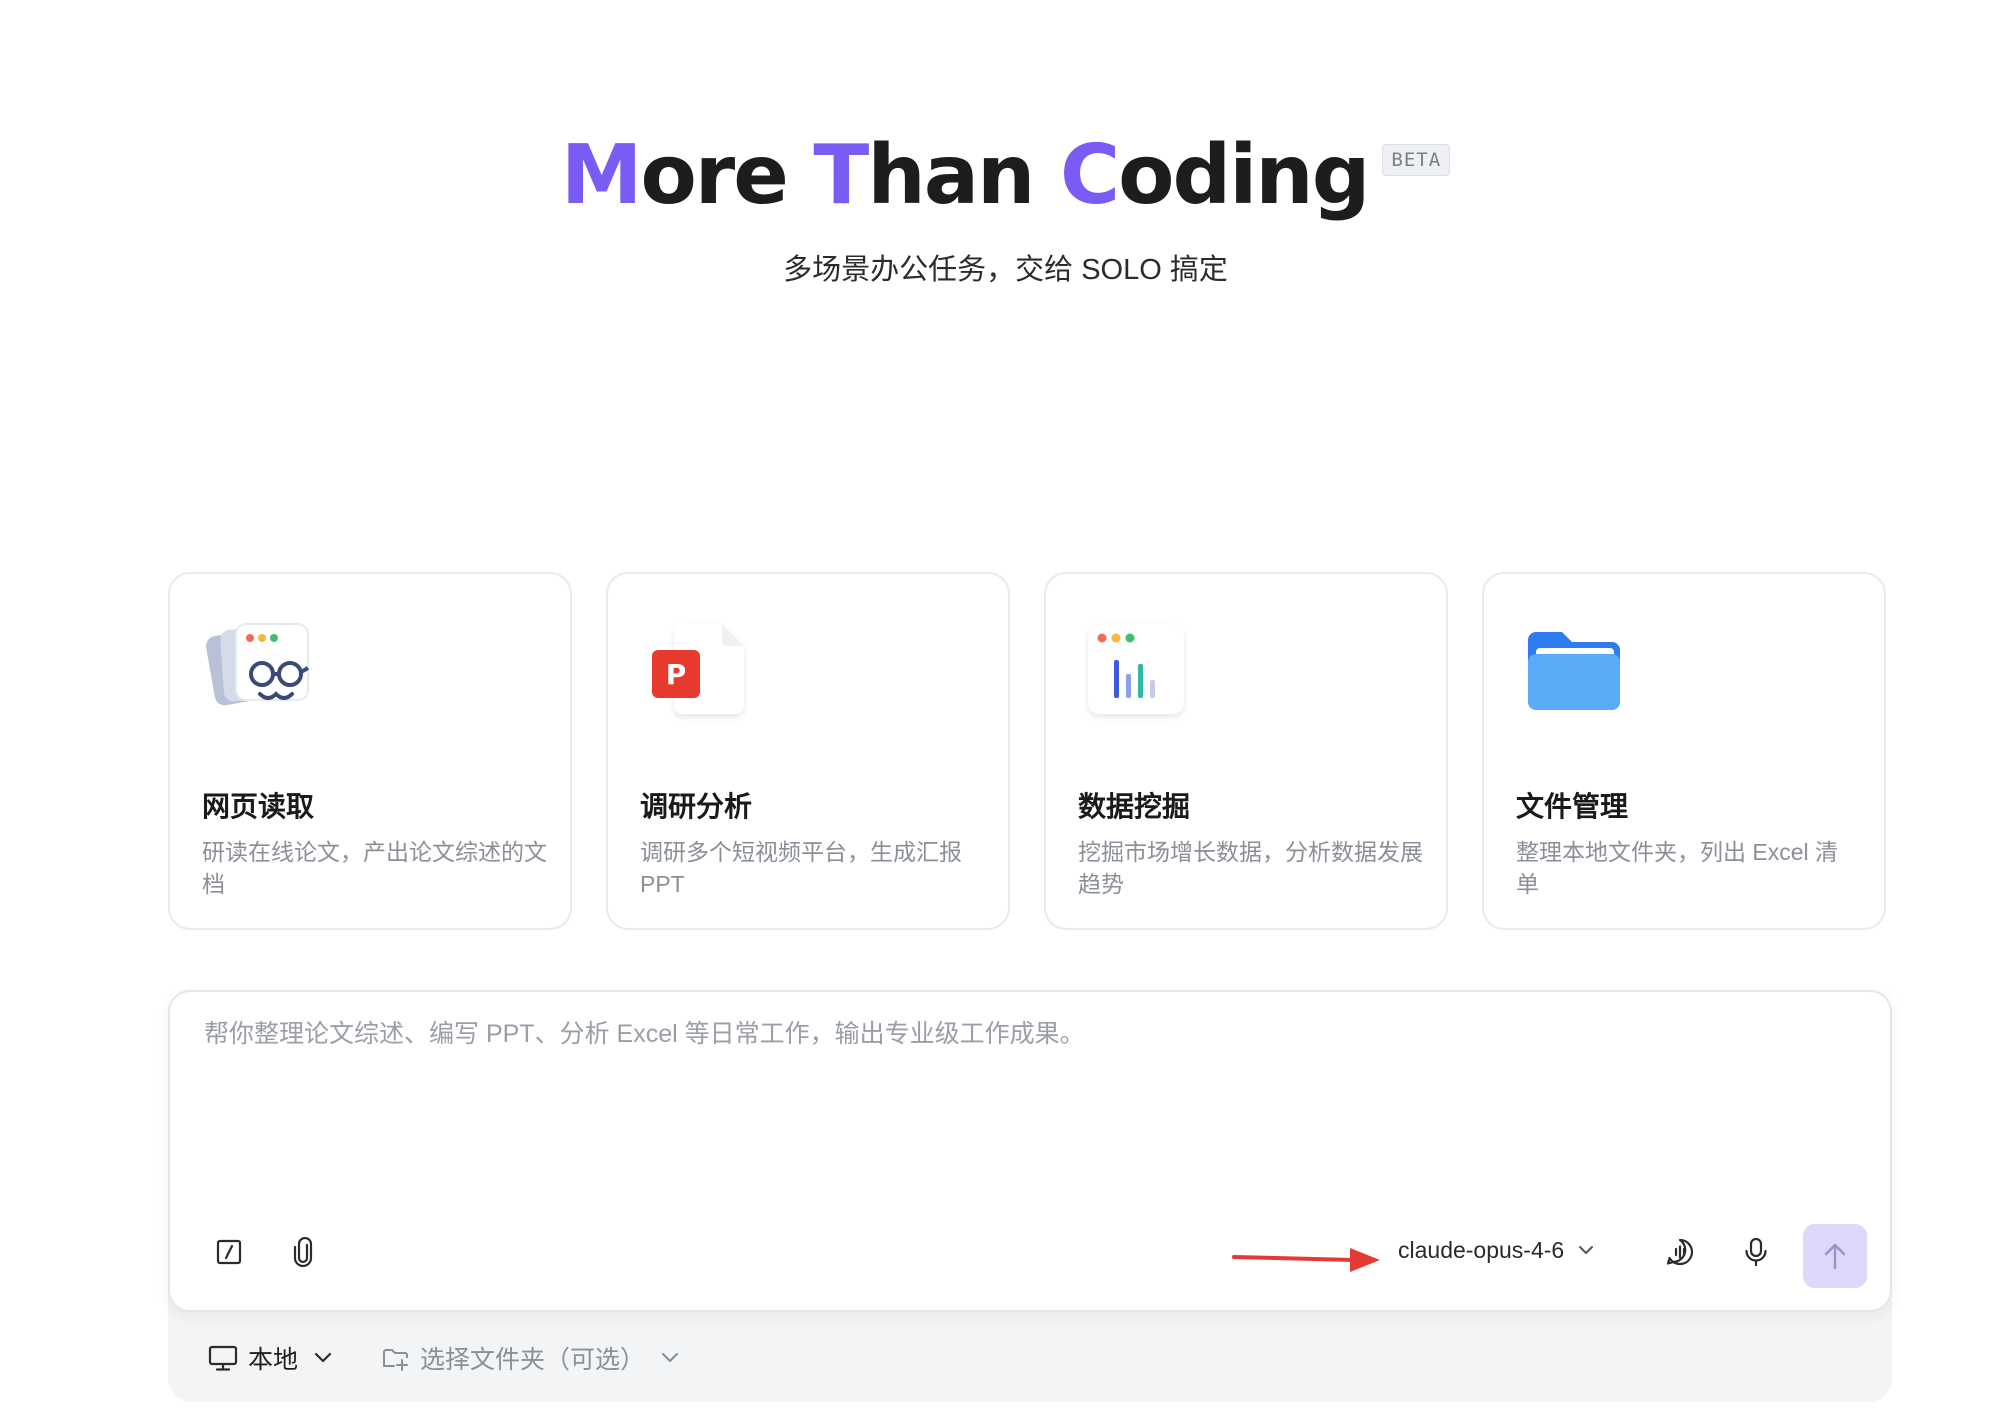  Describe the element at coordinates (1677, 868) in the screenshot. I see `card-description: 整理本地文件夹，列出 Excel 清单` at that location.